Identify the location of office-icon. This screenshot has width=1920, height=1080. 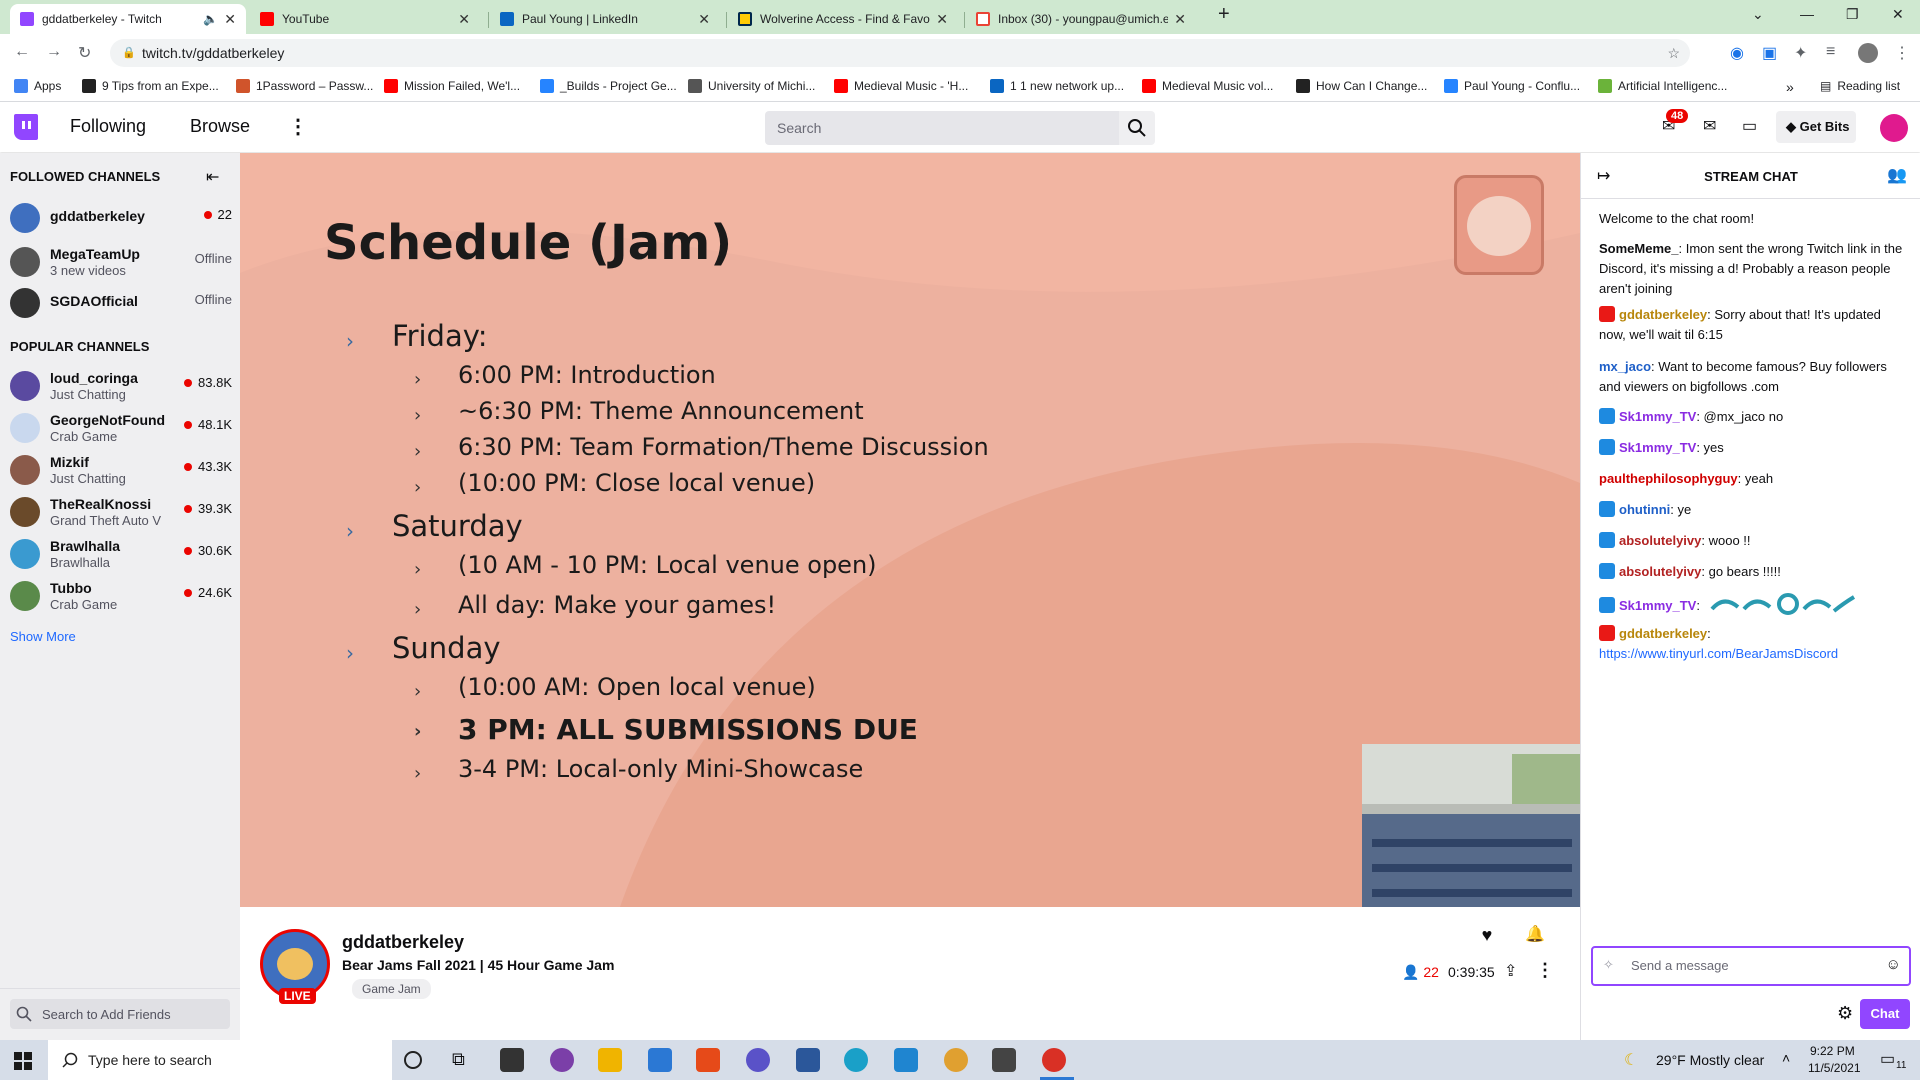
(708, 1060).